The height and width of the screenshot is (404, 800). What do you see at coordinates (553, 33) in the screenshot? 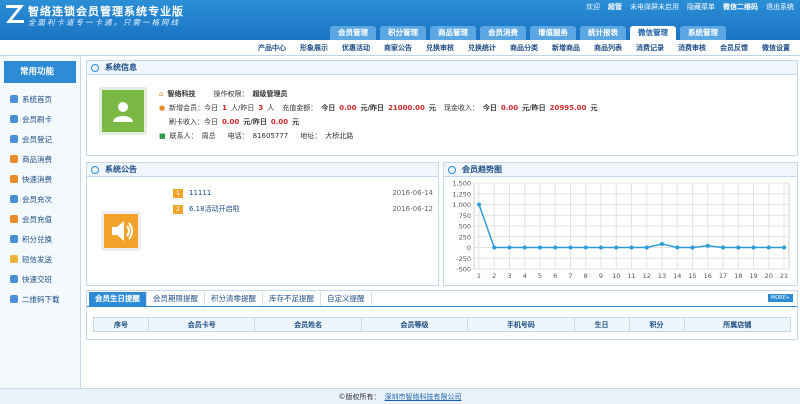
I see `main-tab-4: 增值服务` at bounding box center [553, 33].